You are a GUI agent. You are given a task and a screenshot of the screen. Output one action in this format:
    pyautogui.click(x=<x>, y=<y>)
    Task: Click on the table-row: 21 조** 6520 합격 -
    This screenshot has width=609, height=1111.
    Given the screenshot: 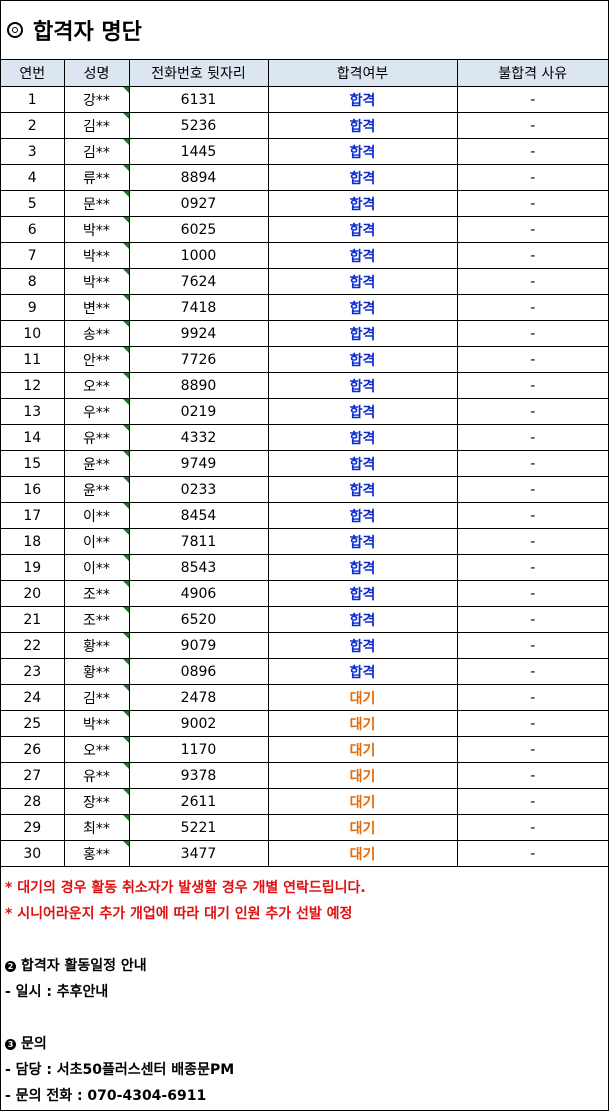 What is the action you would take?
    pyautogui.click(x=304, y=619)
    